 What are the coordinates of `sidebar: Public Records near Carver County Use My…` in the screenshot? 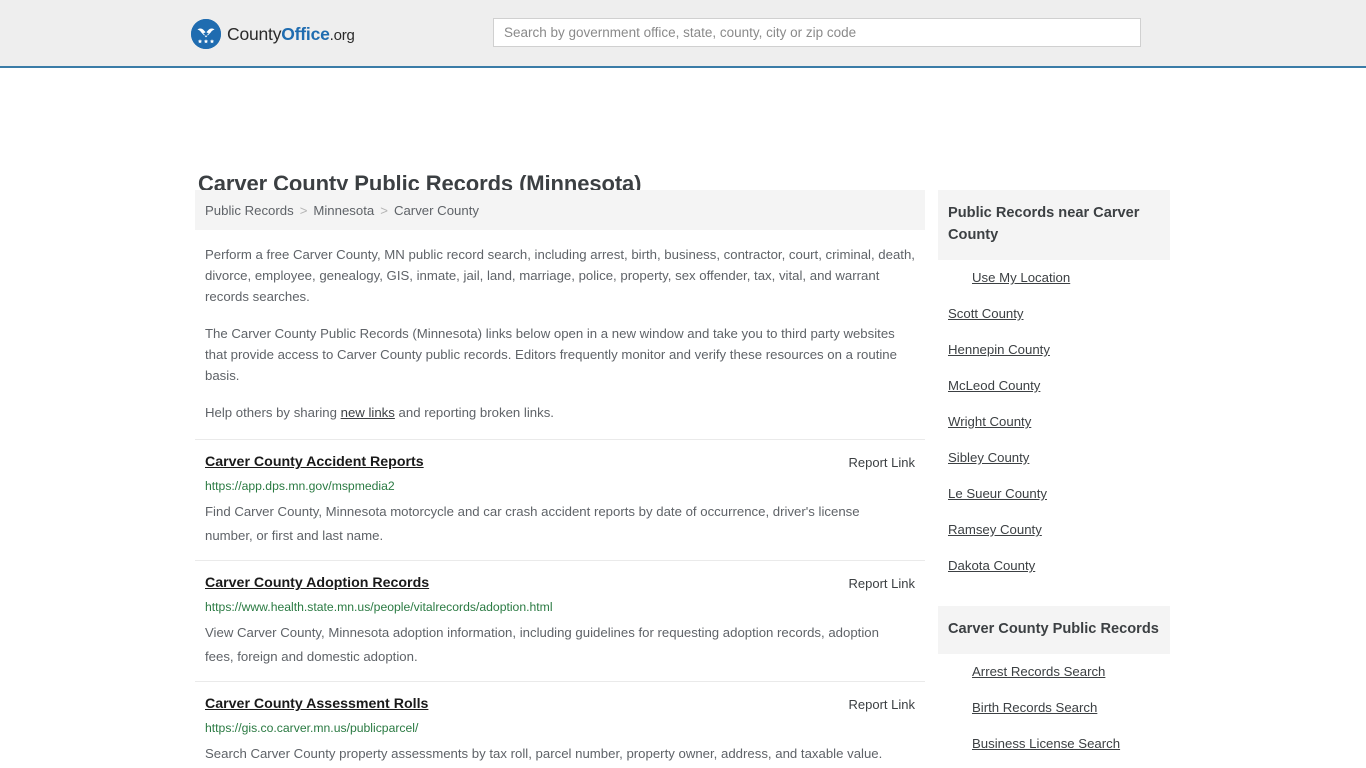 It's located at (1054, 479).